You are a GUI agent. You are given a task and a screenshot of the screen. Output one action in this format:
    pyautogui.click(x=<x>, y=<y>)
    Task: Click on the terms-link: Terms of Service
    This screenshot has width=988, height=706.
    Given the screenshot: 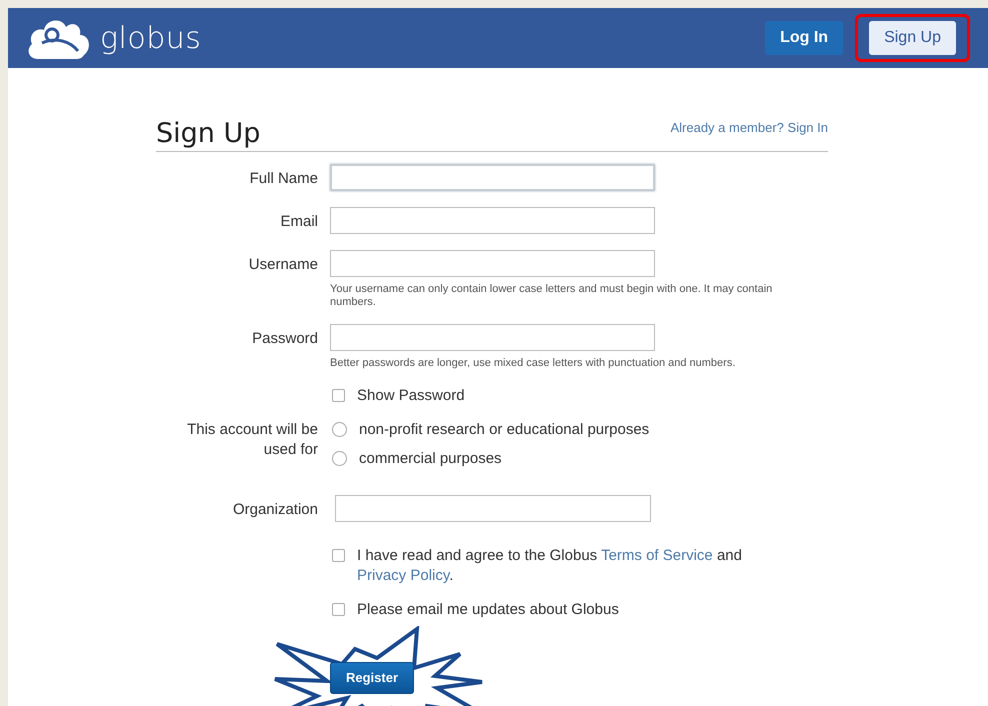 What is the action you would take?
    pyautogui.click(x=657, y=555)
    